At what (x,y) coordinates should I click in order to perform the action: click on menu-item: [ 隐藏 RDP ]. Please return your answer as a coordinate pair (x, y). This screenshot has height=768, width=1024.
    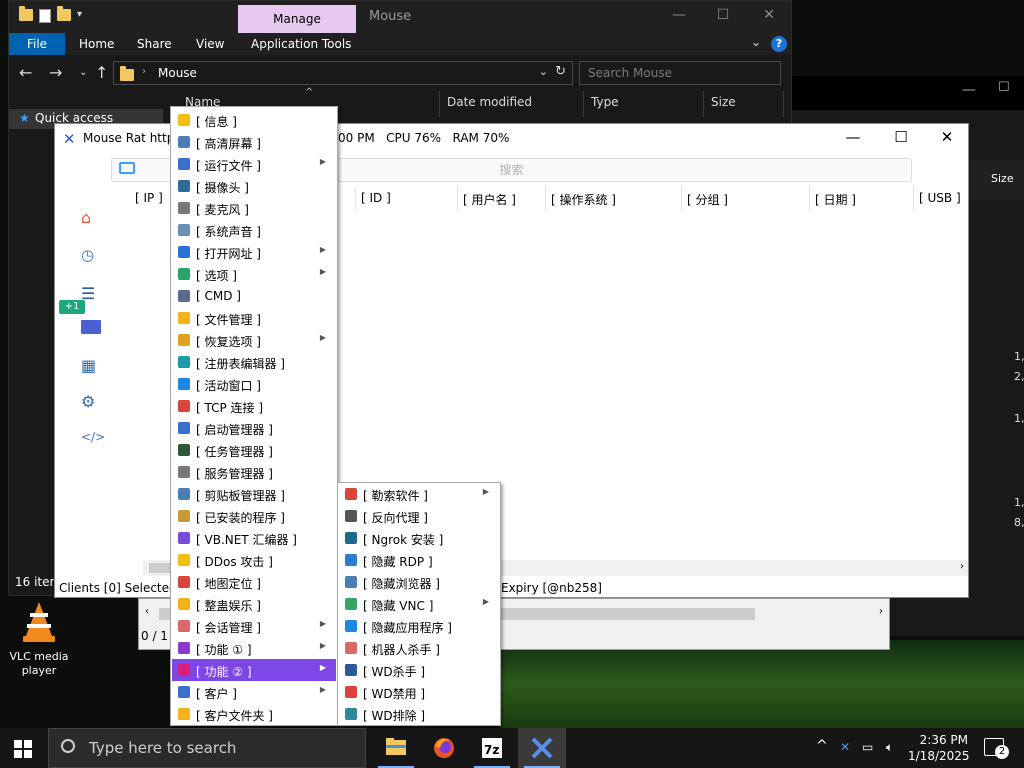
    Looking at the image, I should click on (419, 560).